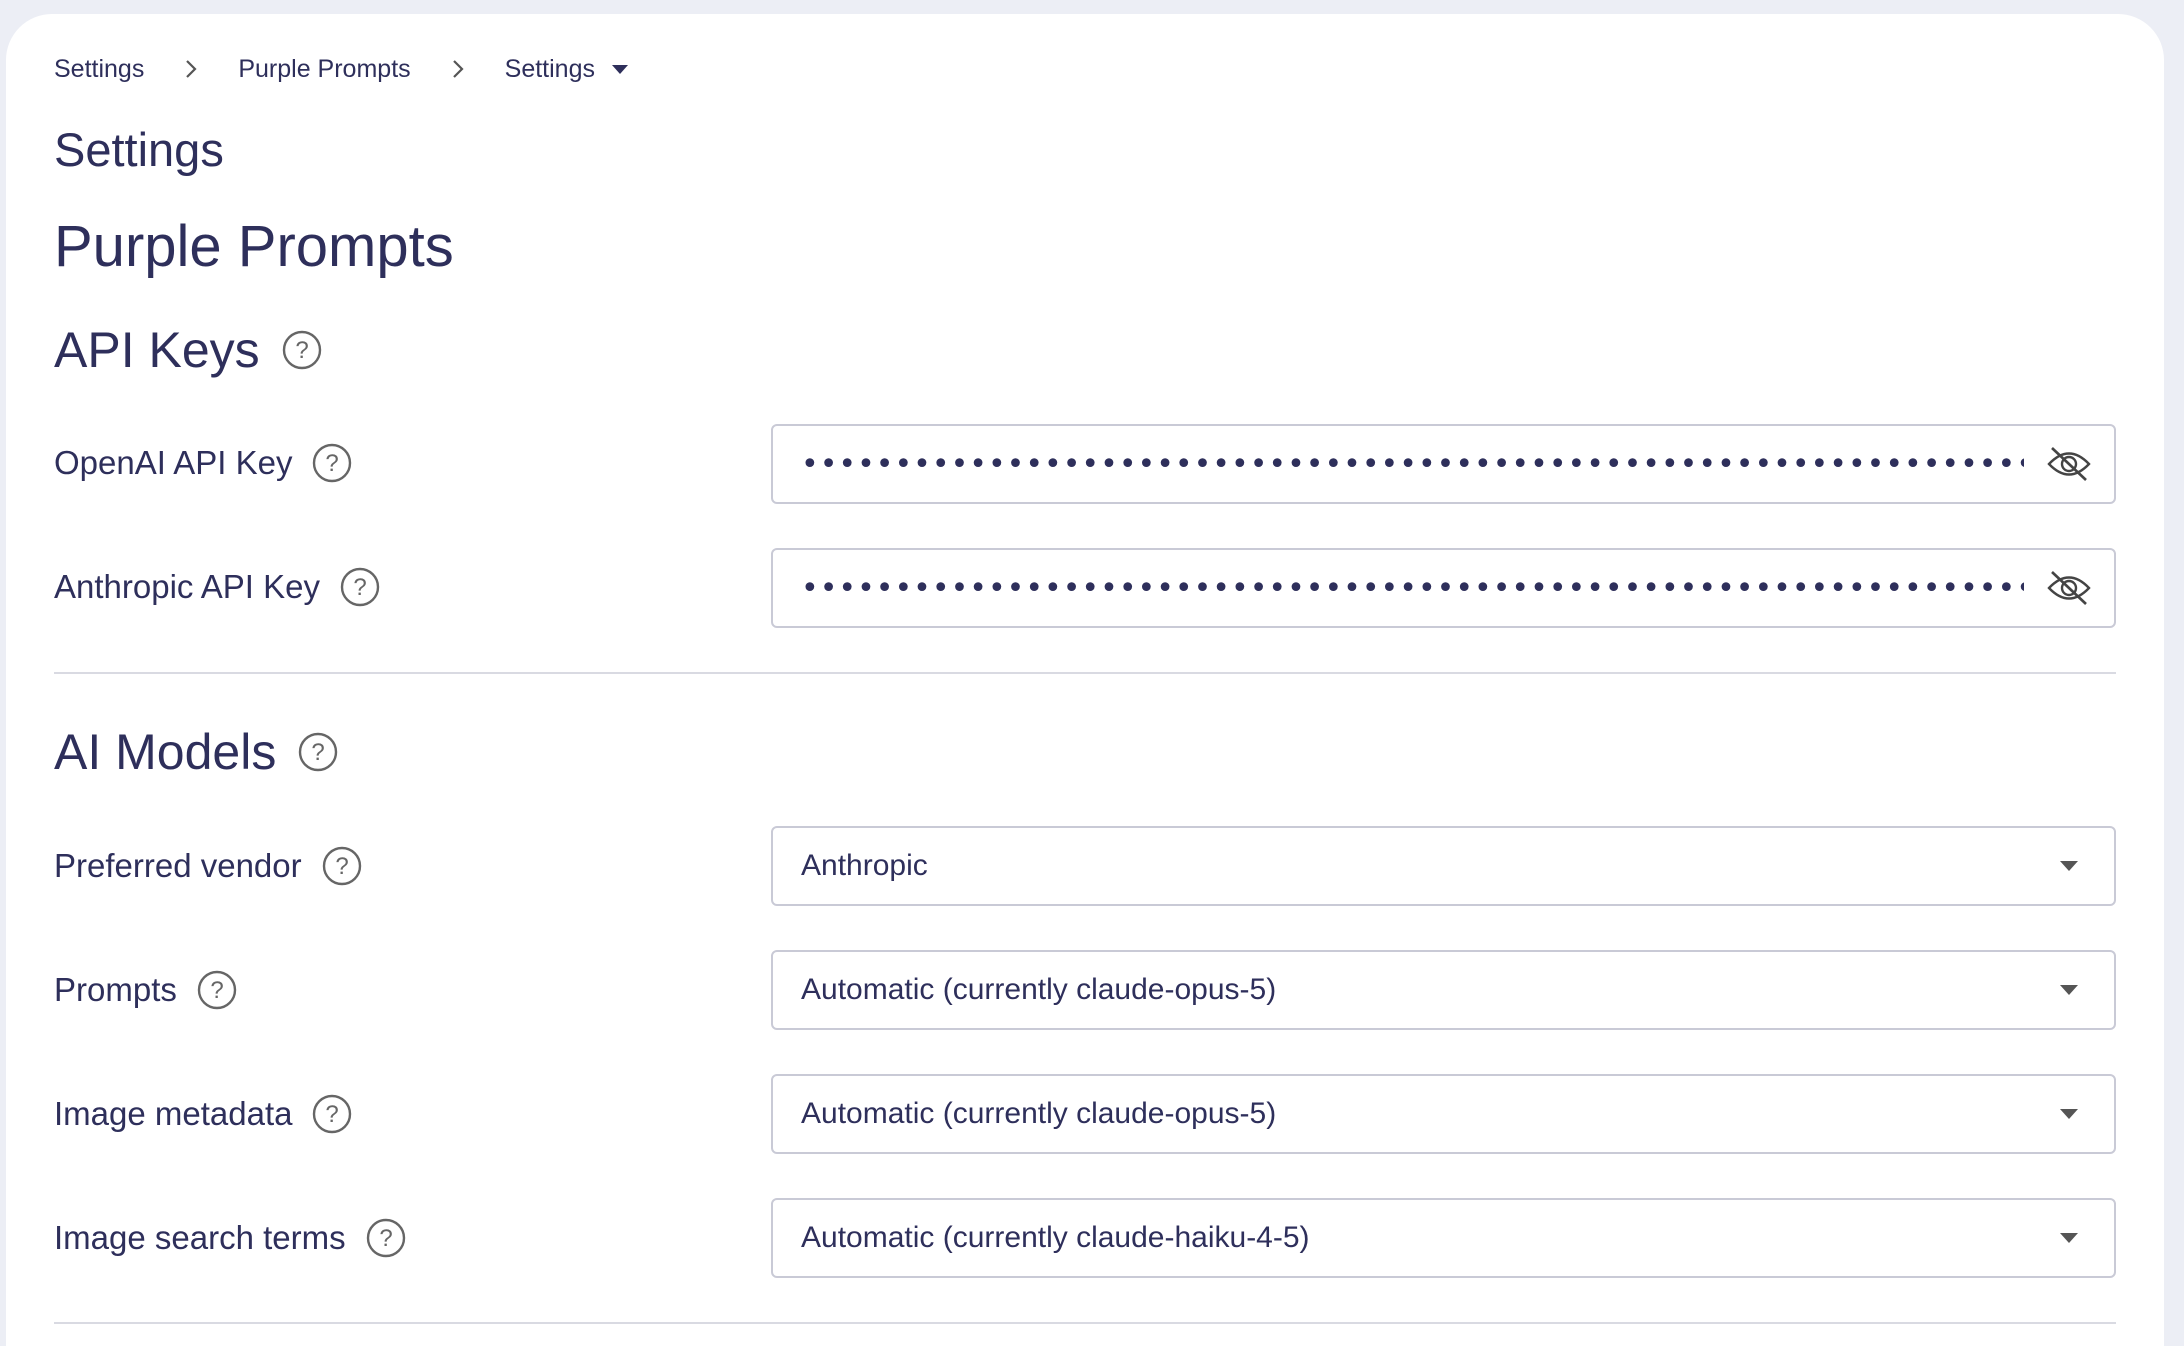 This screenshot has width=2184, height=1346. What do you see at coordinates (187, 586) in the screenshot?
I see `anthropic-api-key-label-text: Anthropic API Key` at bounding box center [187, 586].